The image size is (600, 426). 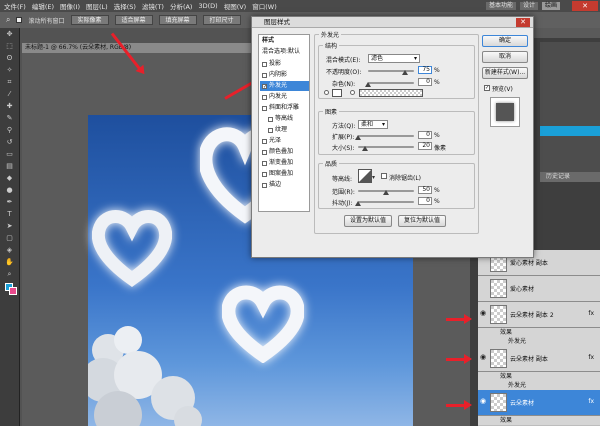 I want to click on spread-field: 0, so click(x=425, y=135).